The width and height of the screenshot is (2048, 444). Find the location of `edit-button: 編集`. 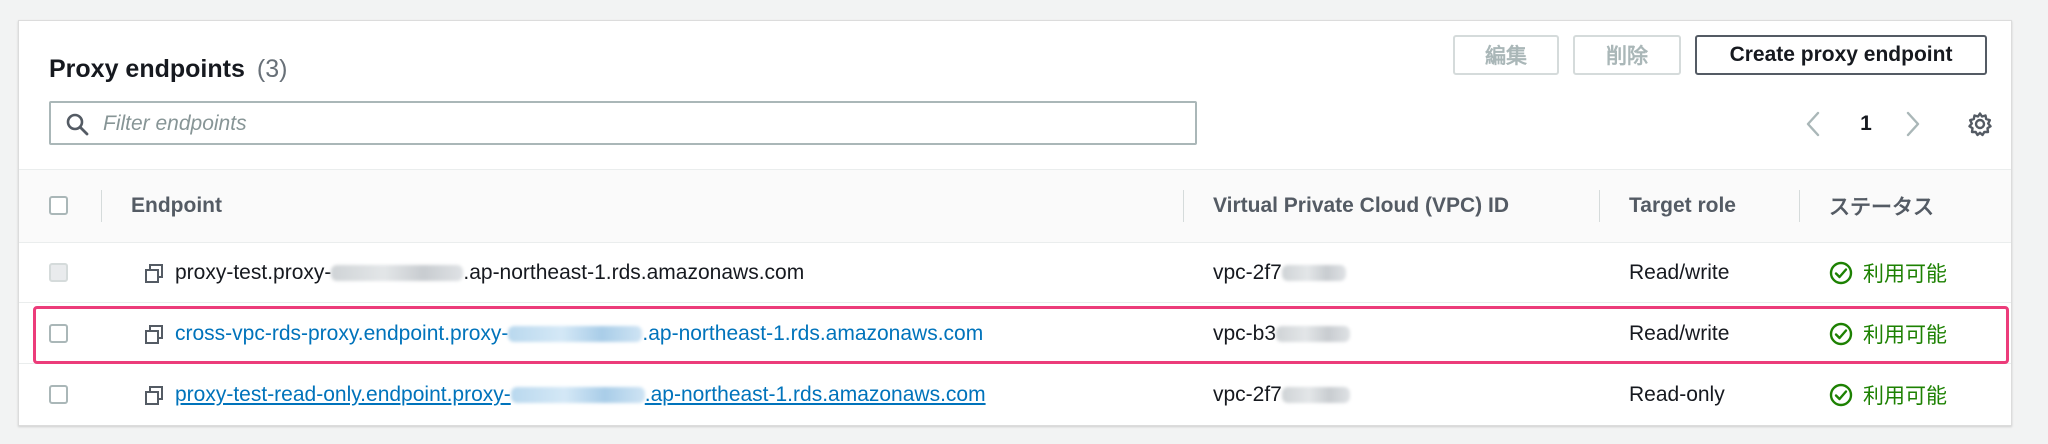

edit-button: 編集 is located at coordinates (1506, 55).